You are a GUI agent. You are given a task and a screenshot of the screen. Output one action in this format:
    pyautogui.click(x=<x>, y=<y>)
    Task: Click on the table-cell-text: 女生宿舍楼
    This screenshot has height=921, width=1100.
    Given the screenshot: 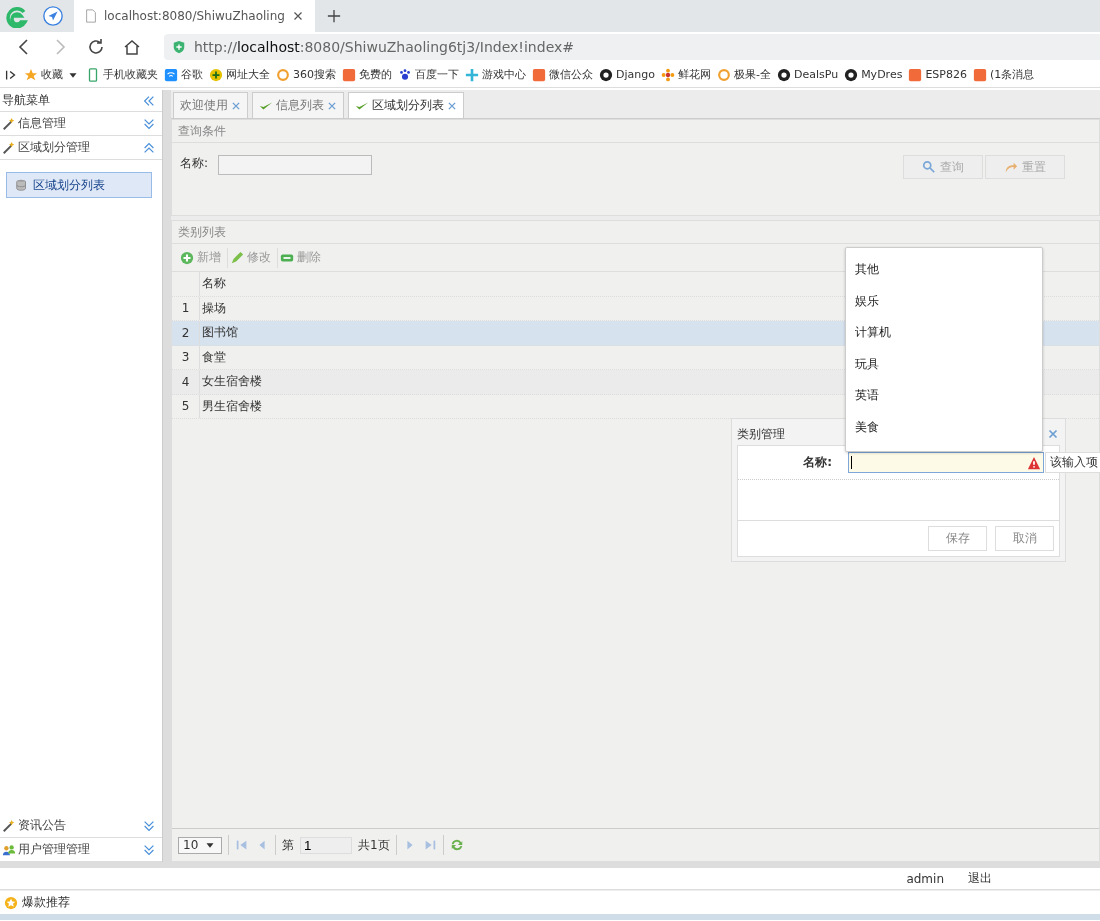 What is the action you would take?
    pyautogui.click(x=231, y=382)
    